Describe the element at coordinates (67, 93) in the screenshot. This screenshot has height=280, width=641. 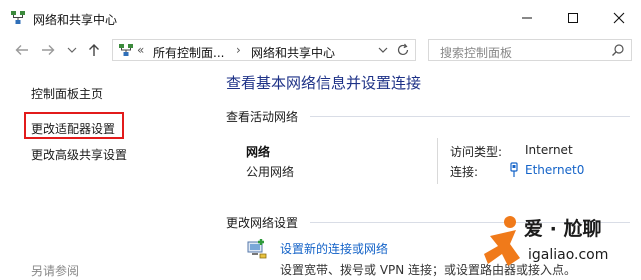
I see `sidebar-item-control-panel-home: 控制面板主页` at that location.